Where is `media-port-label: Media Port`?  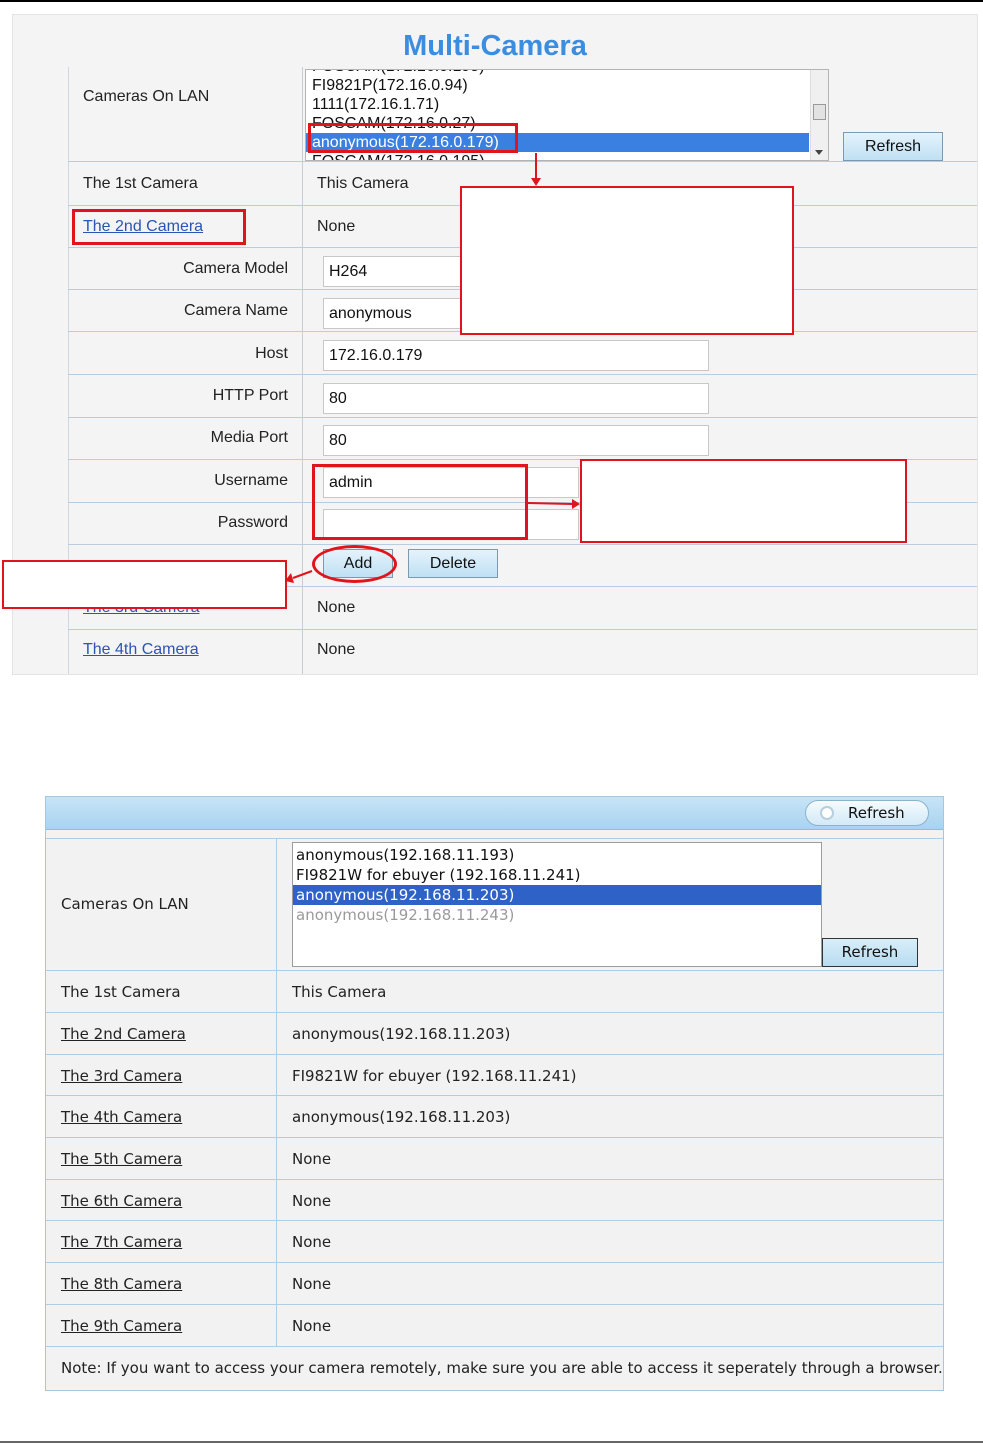 media-port-label: Media Port is located at coordinates (249, 437).